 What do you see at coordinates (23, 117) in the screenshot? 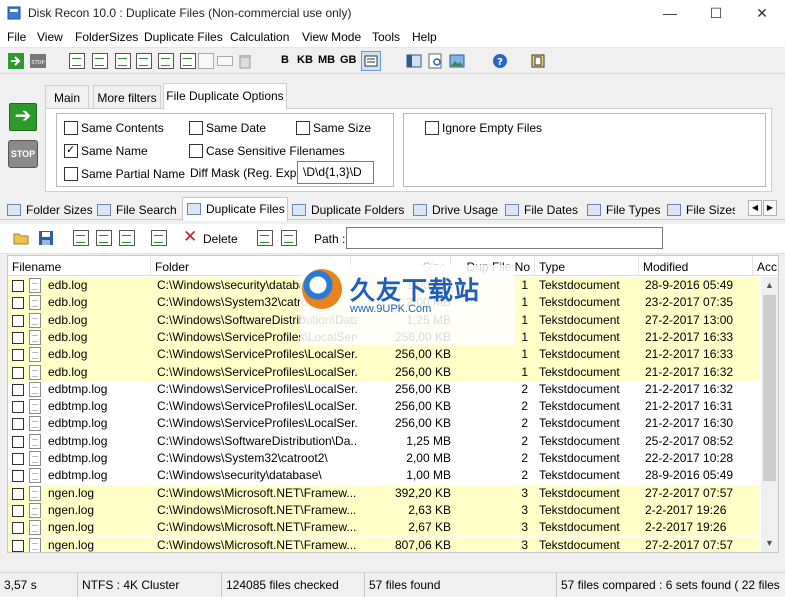
I see `go-button: ➔` at bounding box center [23, 117].